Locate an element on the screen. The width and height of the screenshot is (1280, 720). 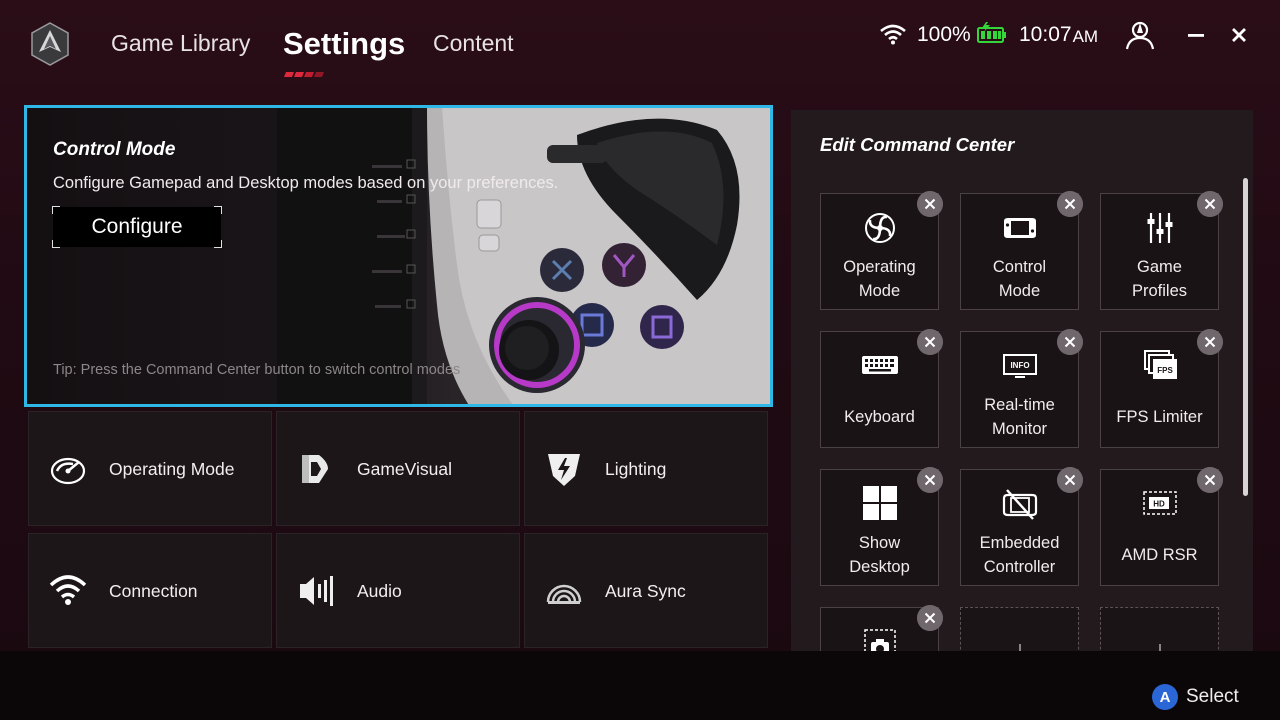
tile-label: GameVisual is located at coordinates (405, 469).